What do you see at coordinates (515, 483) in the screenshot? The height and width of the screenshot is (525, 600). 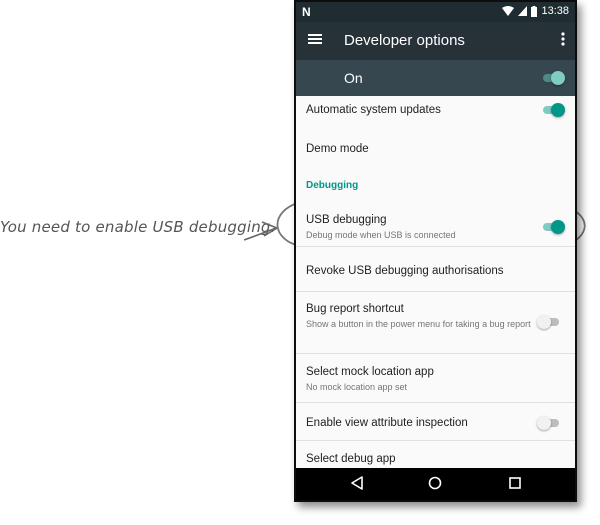 I see `recents-square-icon` at bounding box center [515, 483].